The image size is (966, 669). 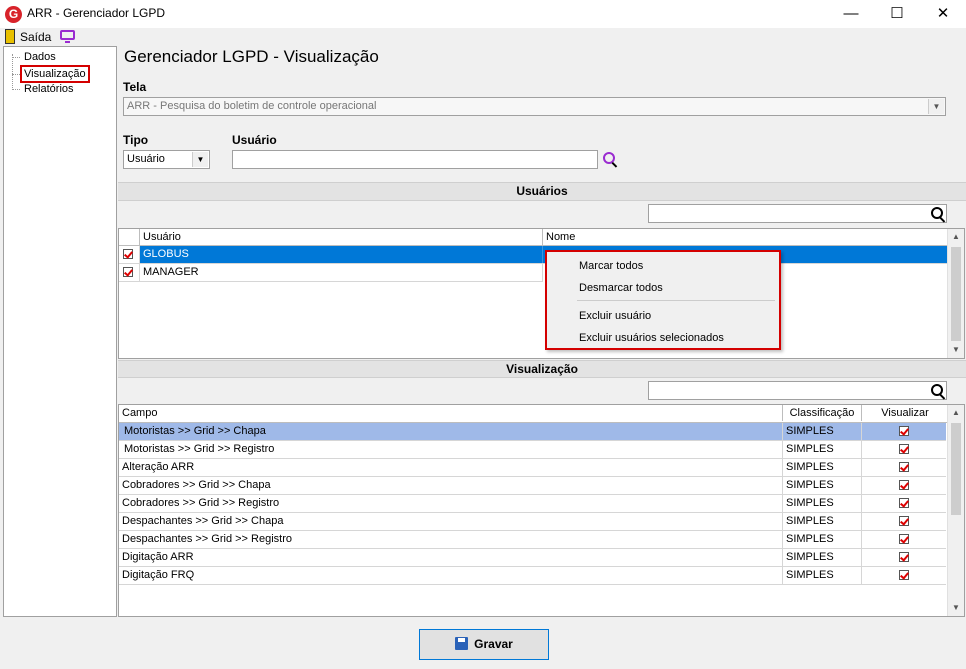 I want to click on save-button: Gravar, so click(x=484, y=644).